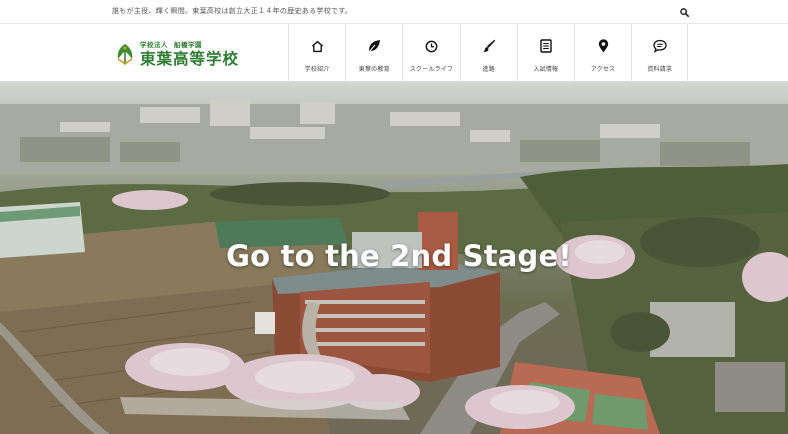 Image resolution: width=788 pixels, height=434 pixels. What do you see at coordinates (660, 46) in the screenshot?
I see `chat-icon` at bounding box center [660, 46].